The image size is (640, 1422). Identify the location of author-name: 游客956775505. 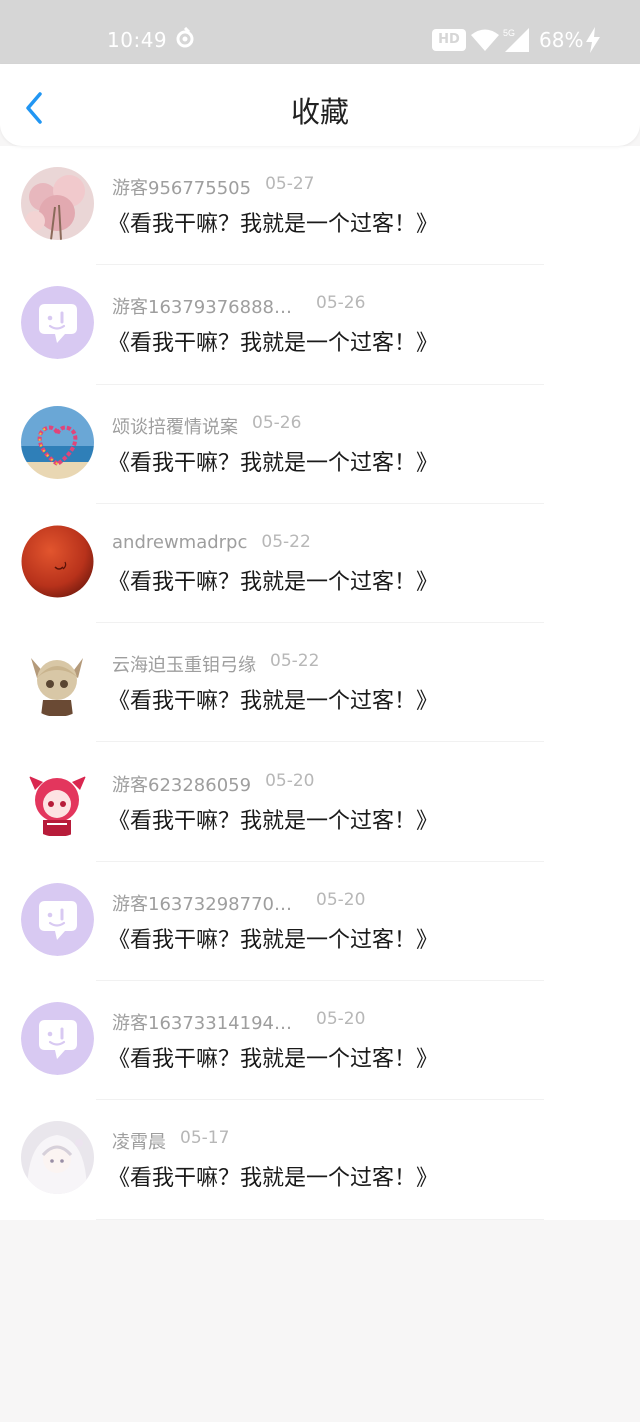
(182, 188).